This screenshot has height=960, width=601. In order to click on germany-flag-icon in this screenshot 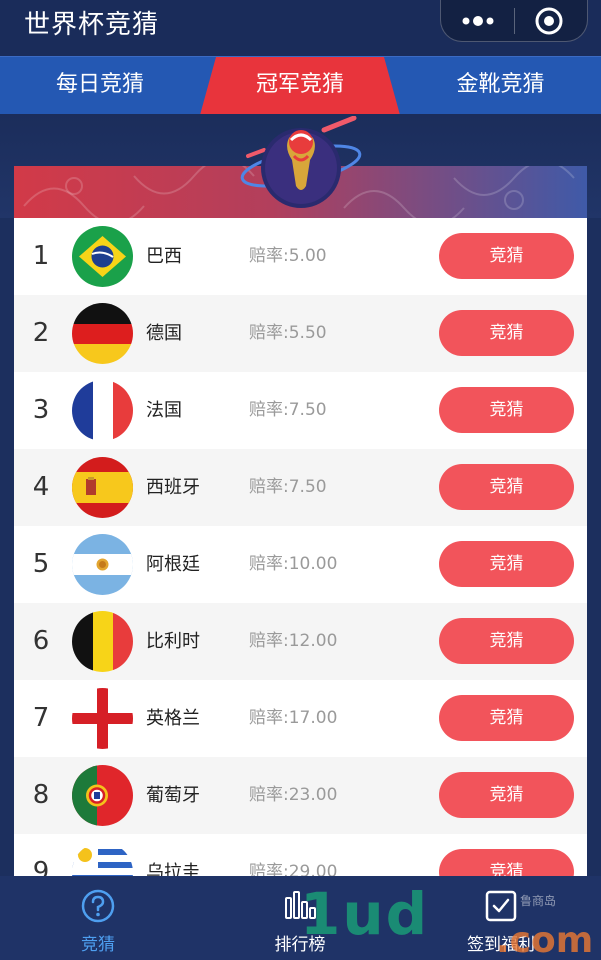, I will do `click(102, 333)`.